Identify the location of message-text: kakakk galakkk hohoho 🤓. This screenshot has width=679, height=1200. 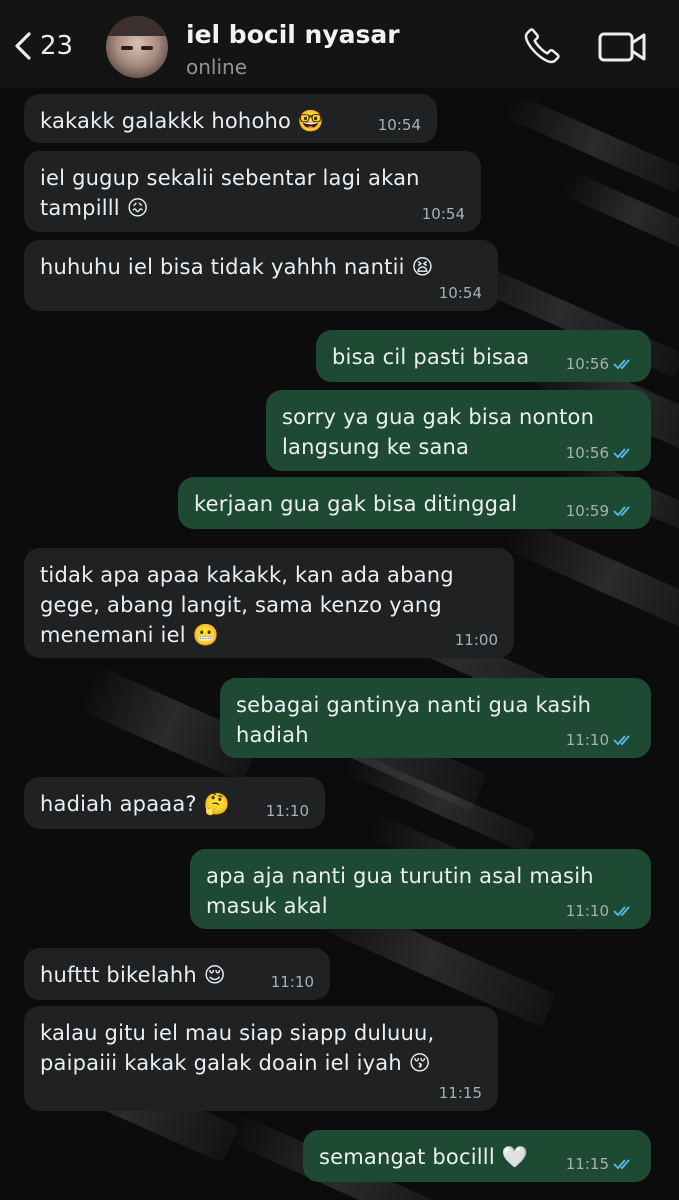
(182, 121).